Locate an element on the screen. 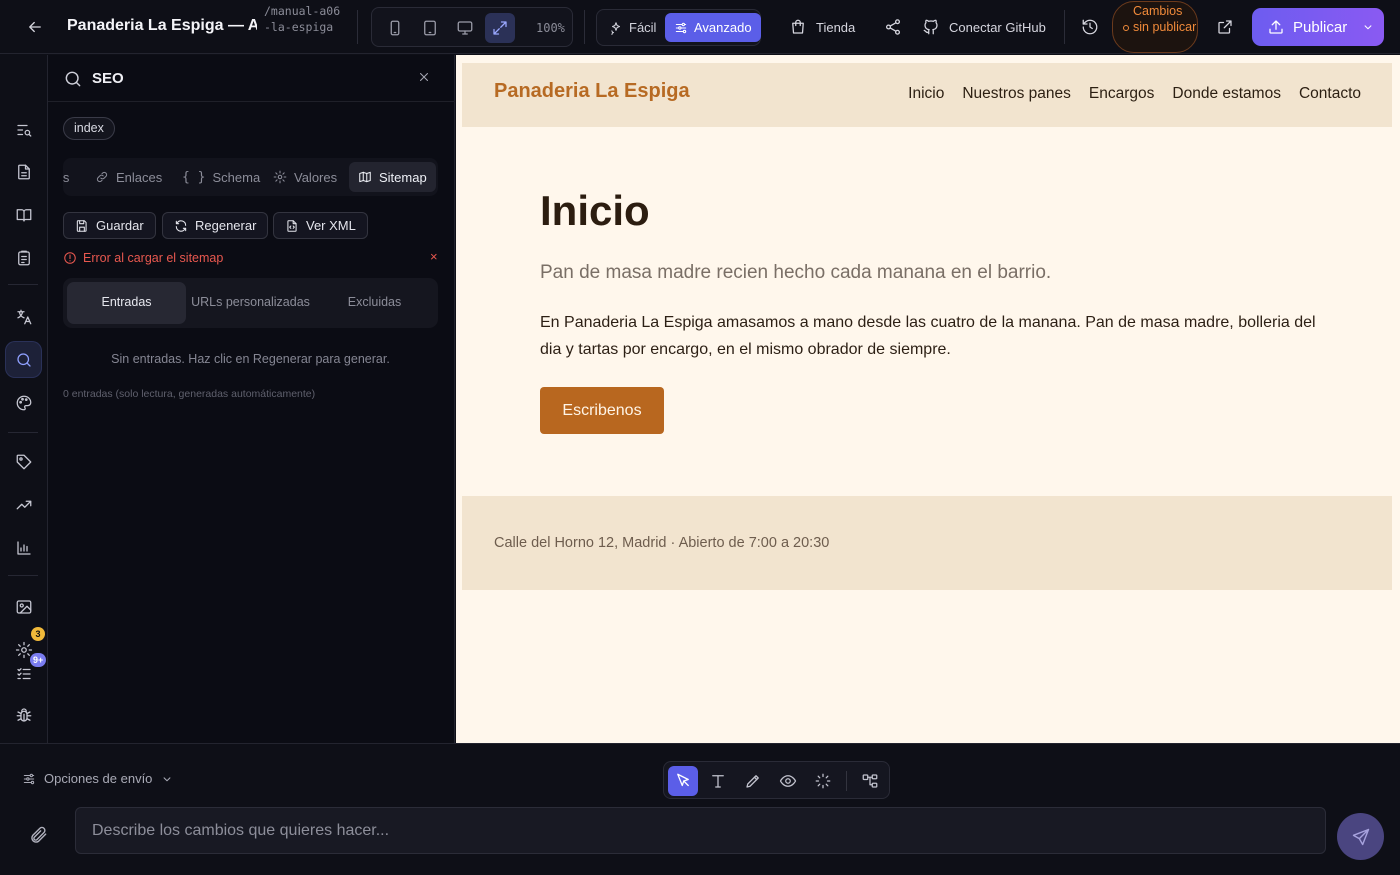  segment-custom-urls: URLs personalizadas is located at coordinates (250, 303).